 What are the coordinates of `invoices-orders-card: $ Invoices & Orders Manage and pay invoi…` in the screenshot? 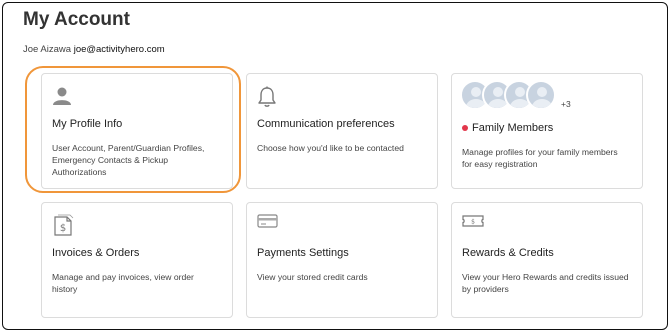 It's located at (137, 260).